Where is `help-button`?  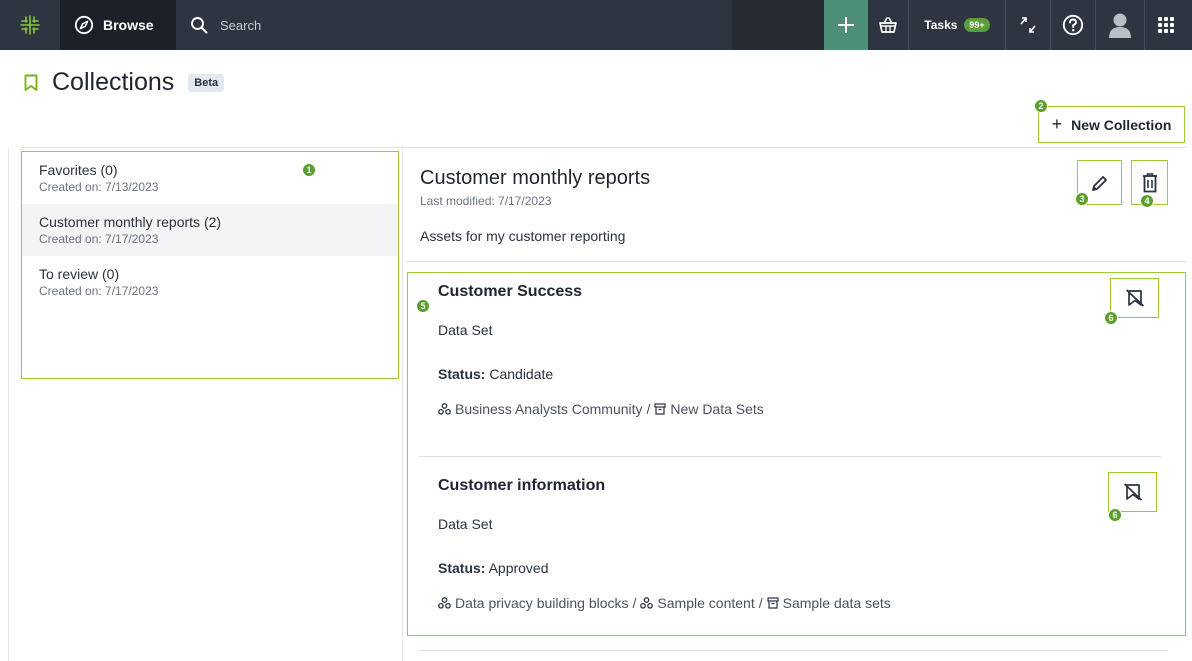
help-button is located at coordinates (1073, 25).